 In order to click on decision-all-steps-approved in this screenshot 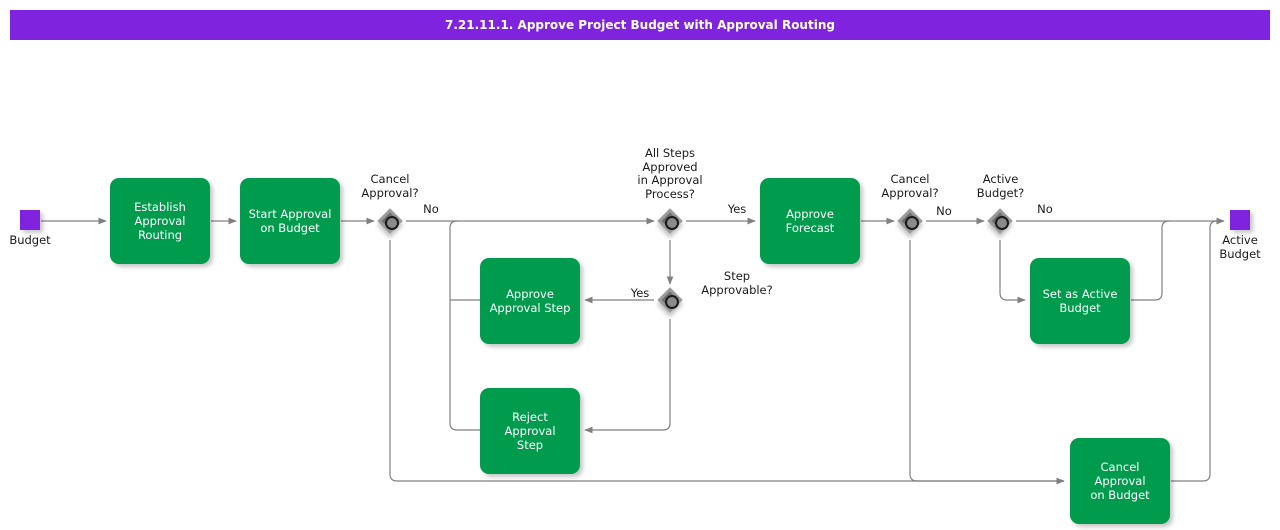, I will do `click(671, 222)`.